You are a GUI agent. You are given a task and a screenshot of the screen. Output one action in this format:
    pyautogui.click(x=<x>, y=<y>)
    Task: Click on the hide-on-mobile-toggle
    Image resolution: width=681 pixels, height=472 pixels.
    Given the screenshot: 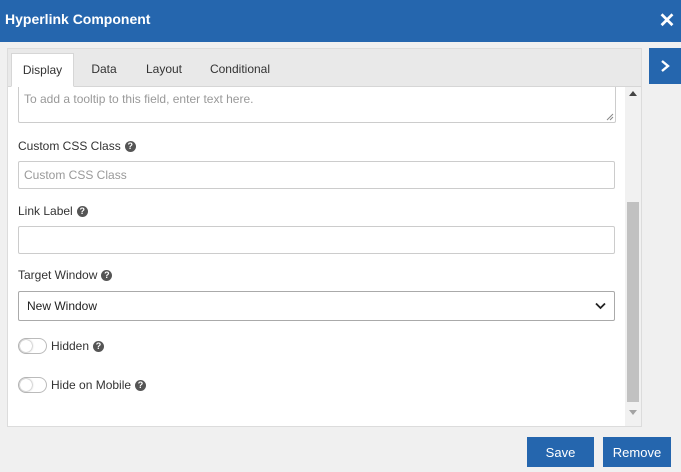 What is the action you would take?
    pyautogui.click(x=32, y=385)
    